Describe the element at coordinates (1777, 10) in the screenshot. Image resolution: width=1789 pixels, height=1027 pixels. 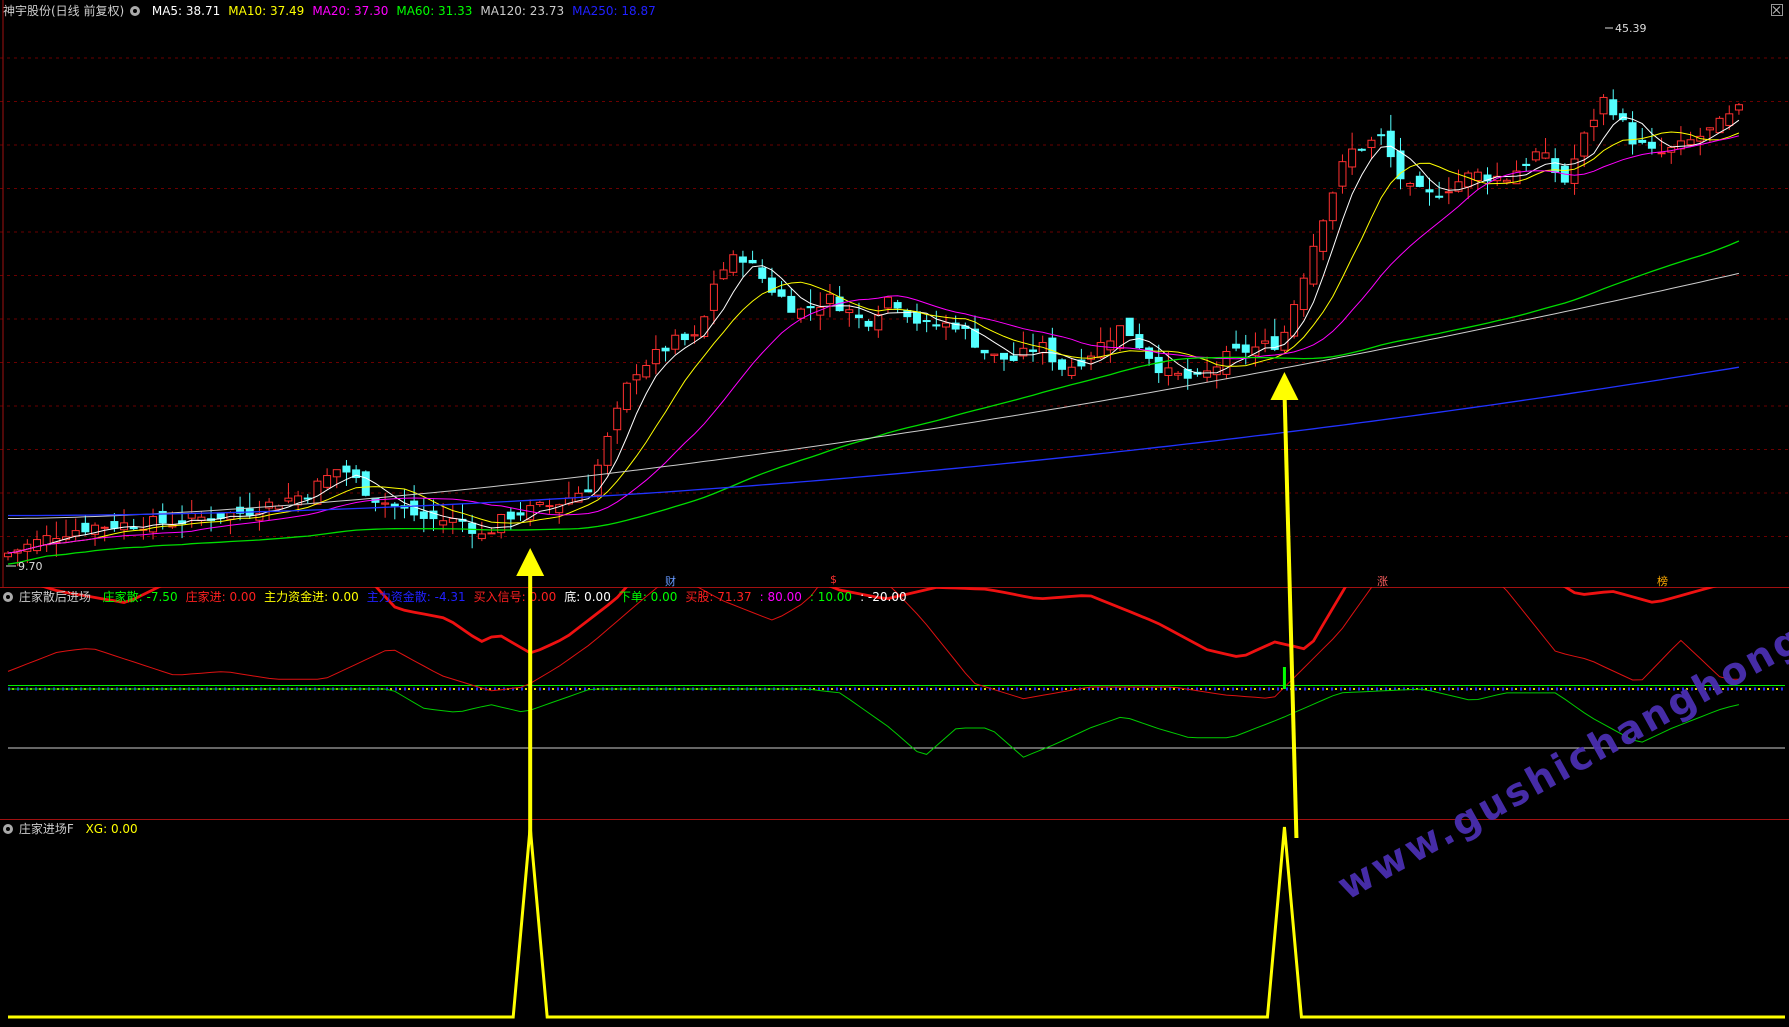
I see `close-icon` at that location.